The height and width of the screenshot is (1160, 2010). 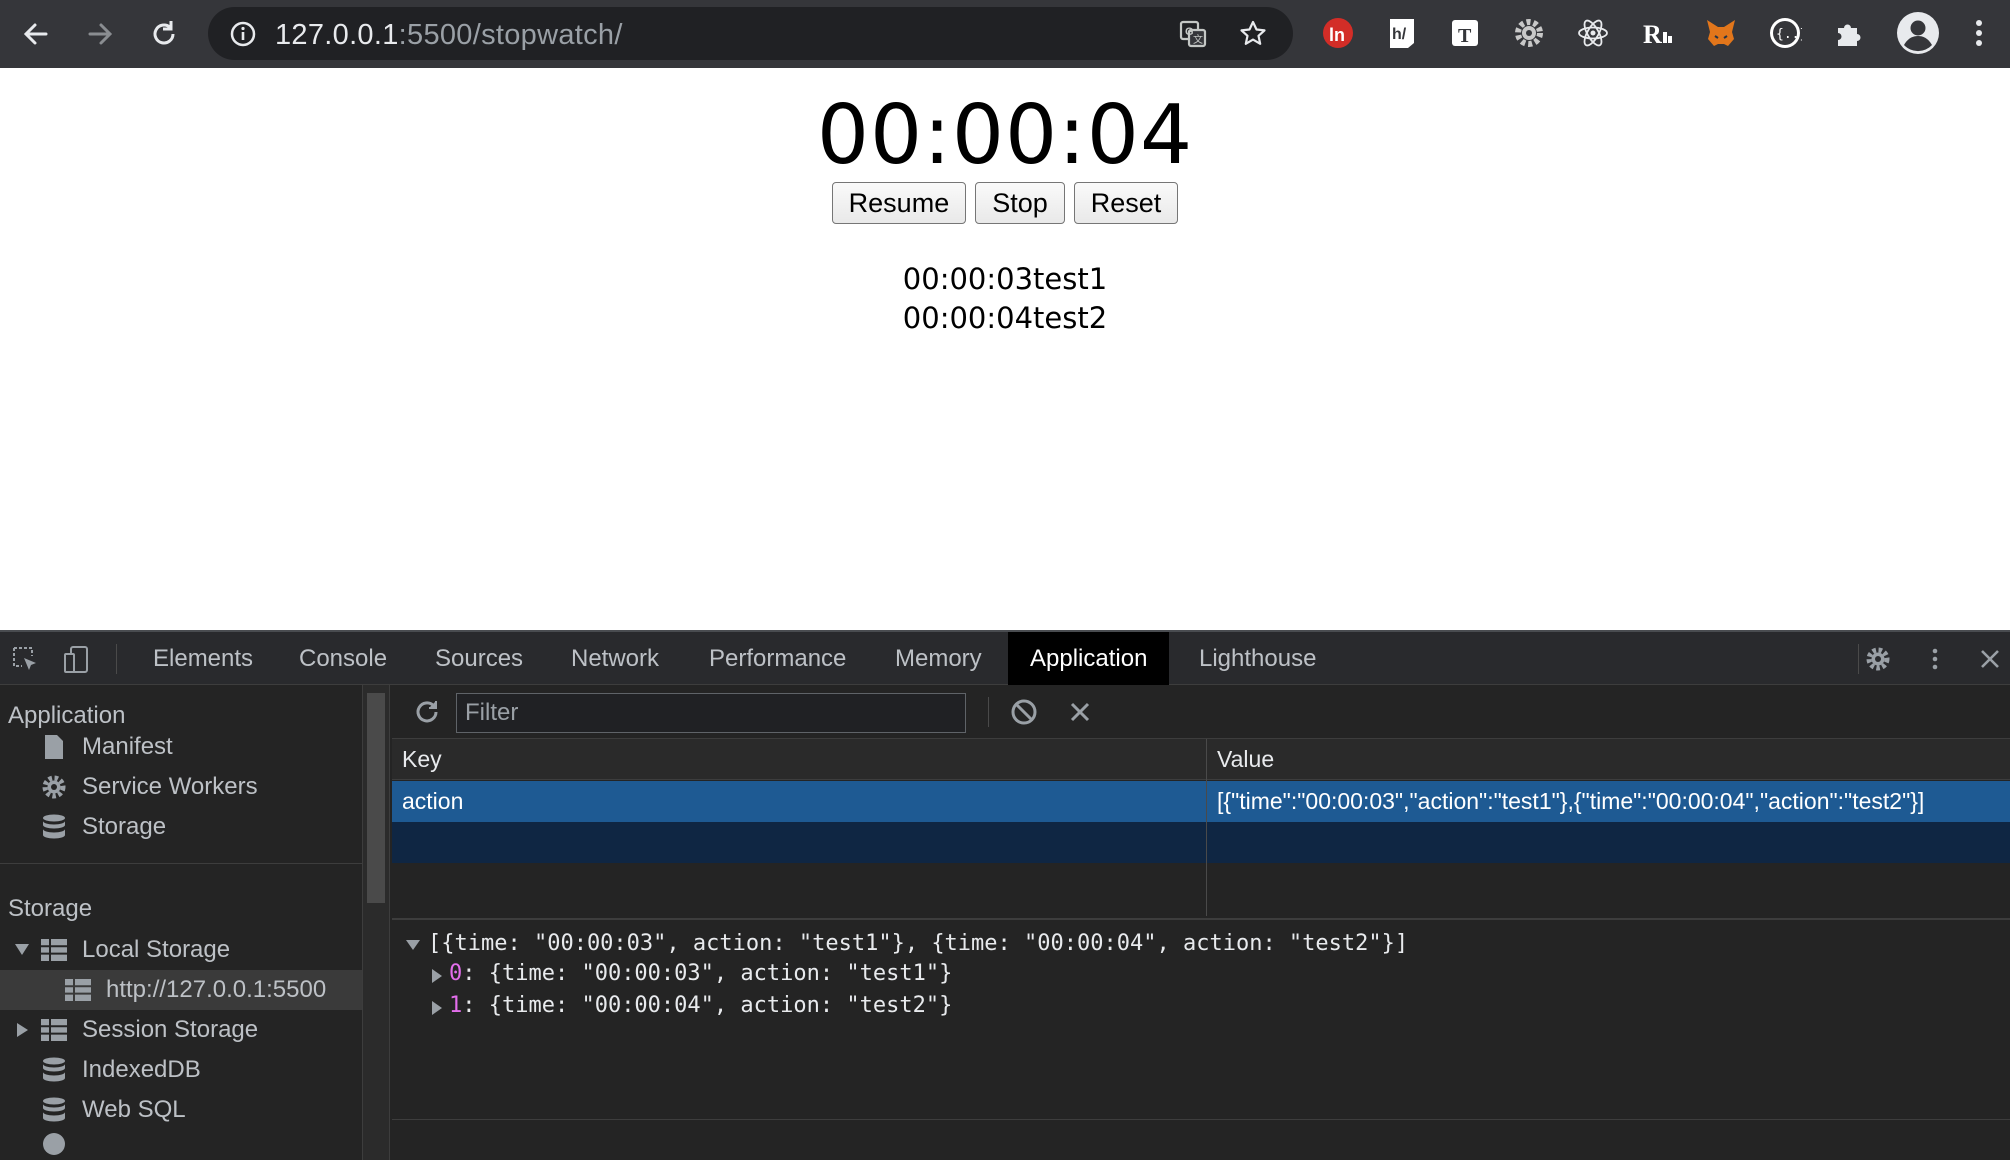 What do you see at coordinates (988, 712) in the screenshot?
I see `toolbar-divider` at bounding box center [988, 712].